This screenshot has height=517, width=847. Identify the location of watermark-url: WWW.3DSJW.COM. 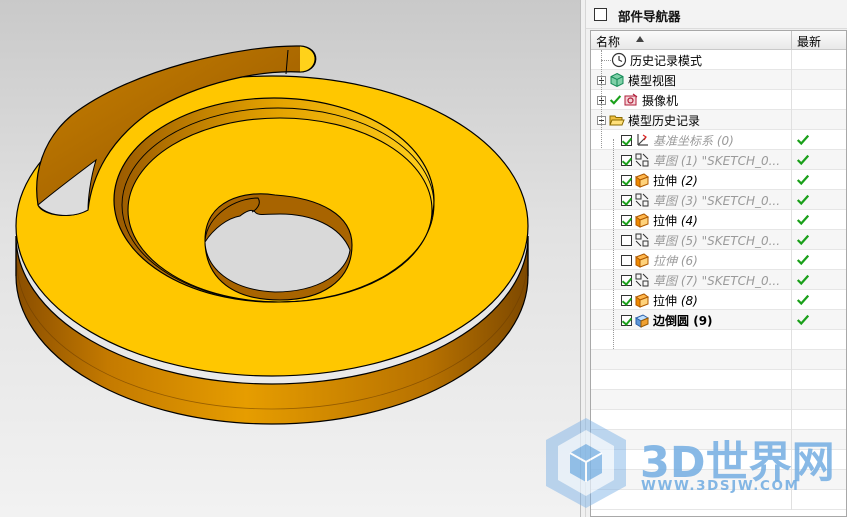
(720, 486).